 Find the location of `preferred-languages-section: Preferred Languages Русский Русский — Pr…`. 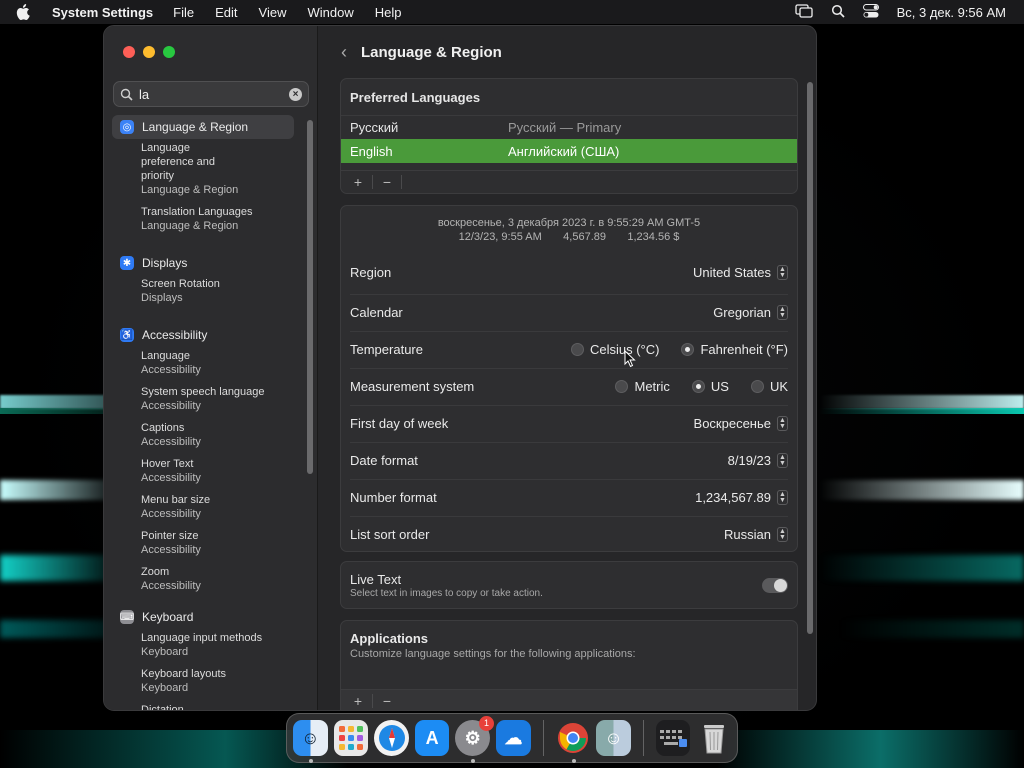

preferred-languages-section: Preferred Languages Русский Русский — Pr… is located at coordinates (569, 136).